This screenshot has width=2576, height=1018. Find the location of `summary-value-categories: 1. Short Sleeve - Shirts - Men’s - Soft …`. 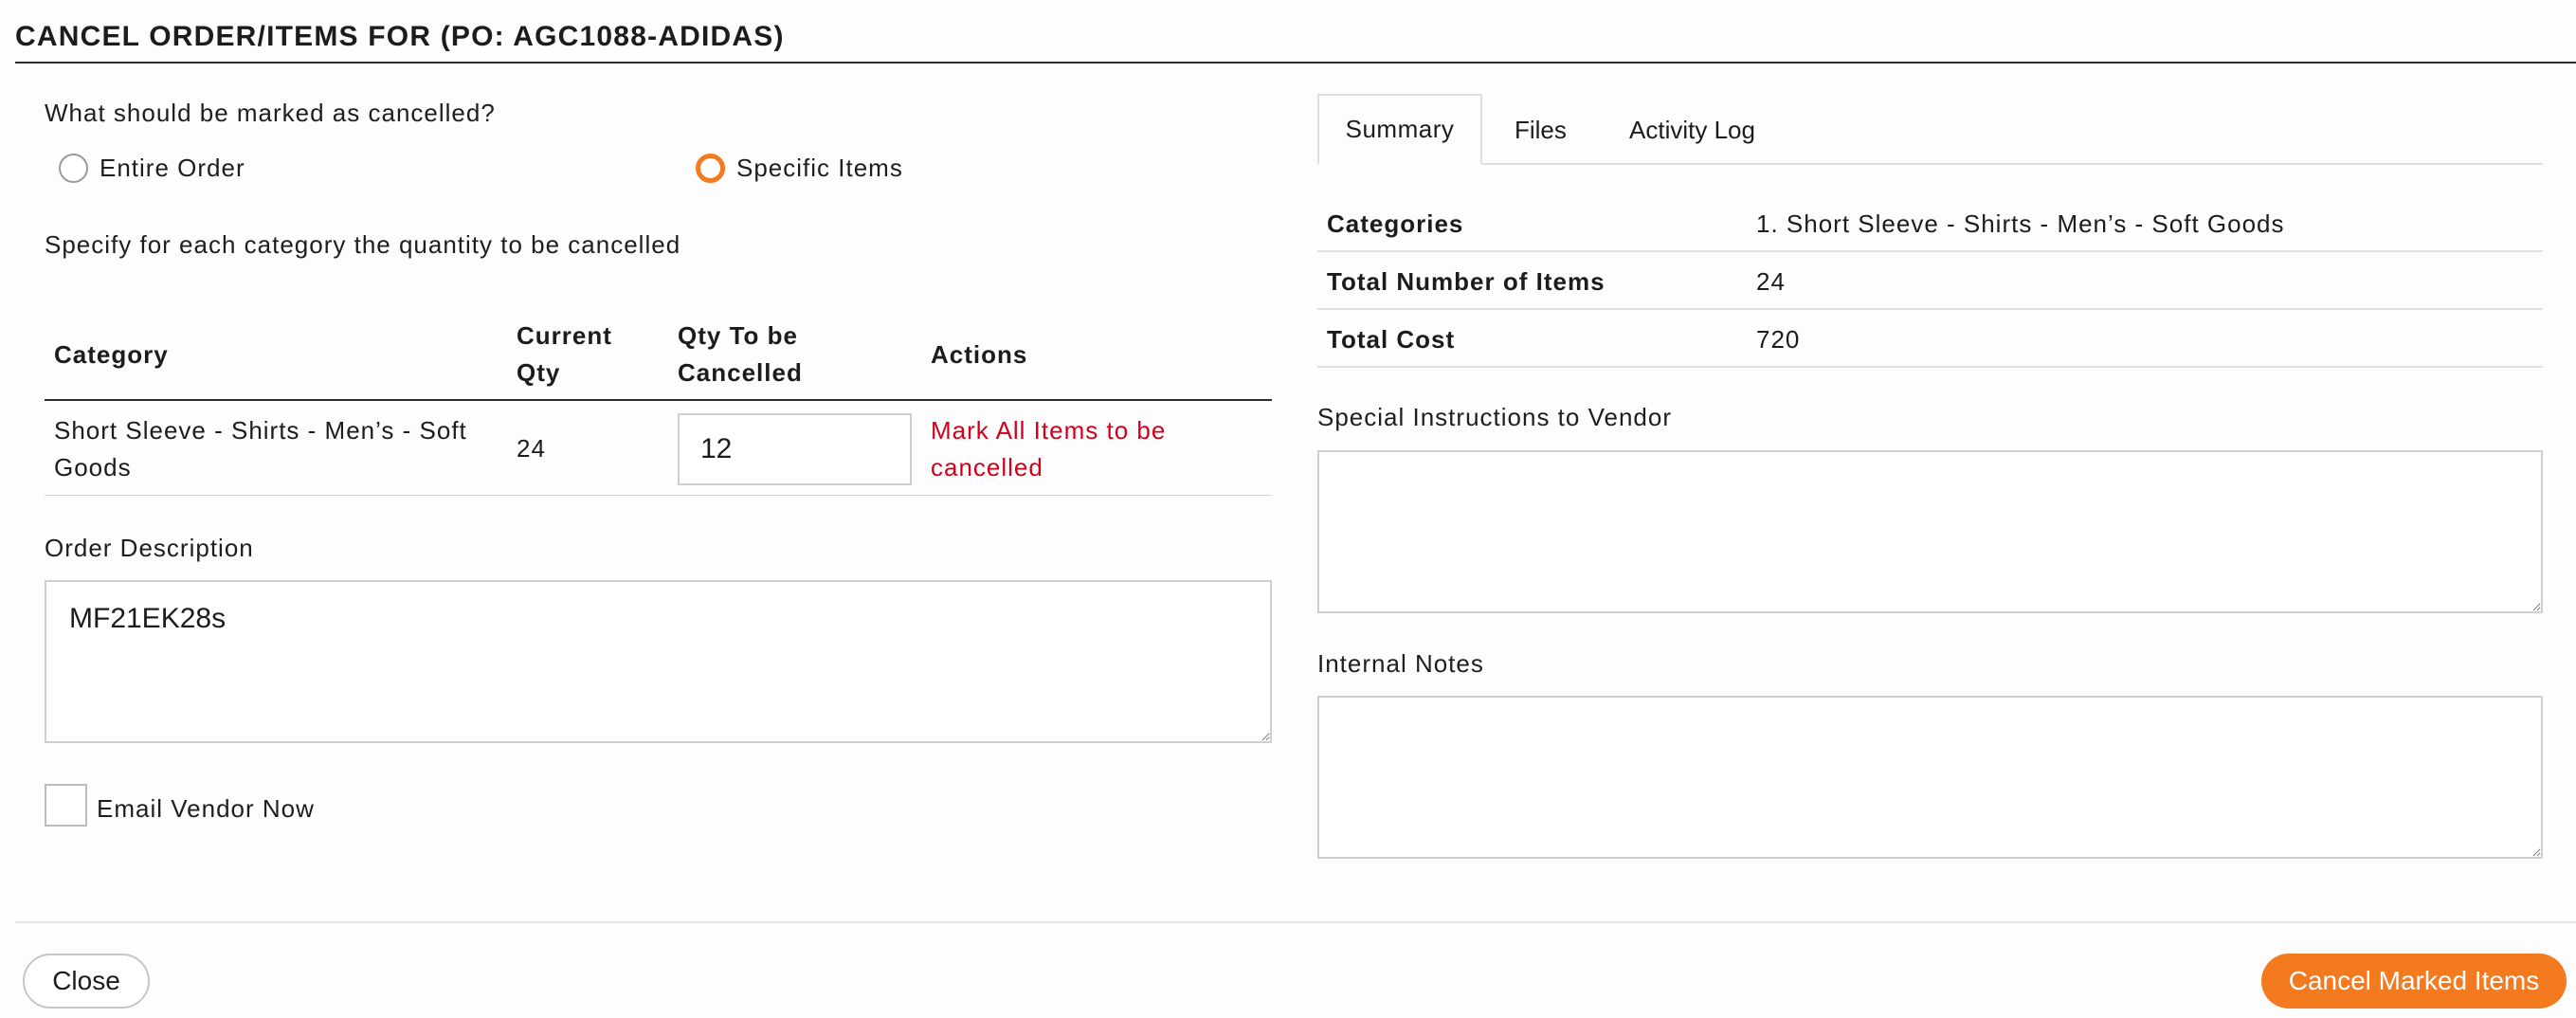

summary-value-categories: 1. Short Sleeve - Shirts - Men’s - Soft … is located at coordinates (2020, 224).